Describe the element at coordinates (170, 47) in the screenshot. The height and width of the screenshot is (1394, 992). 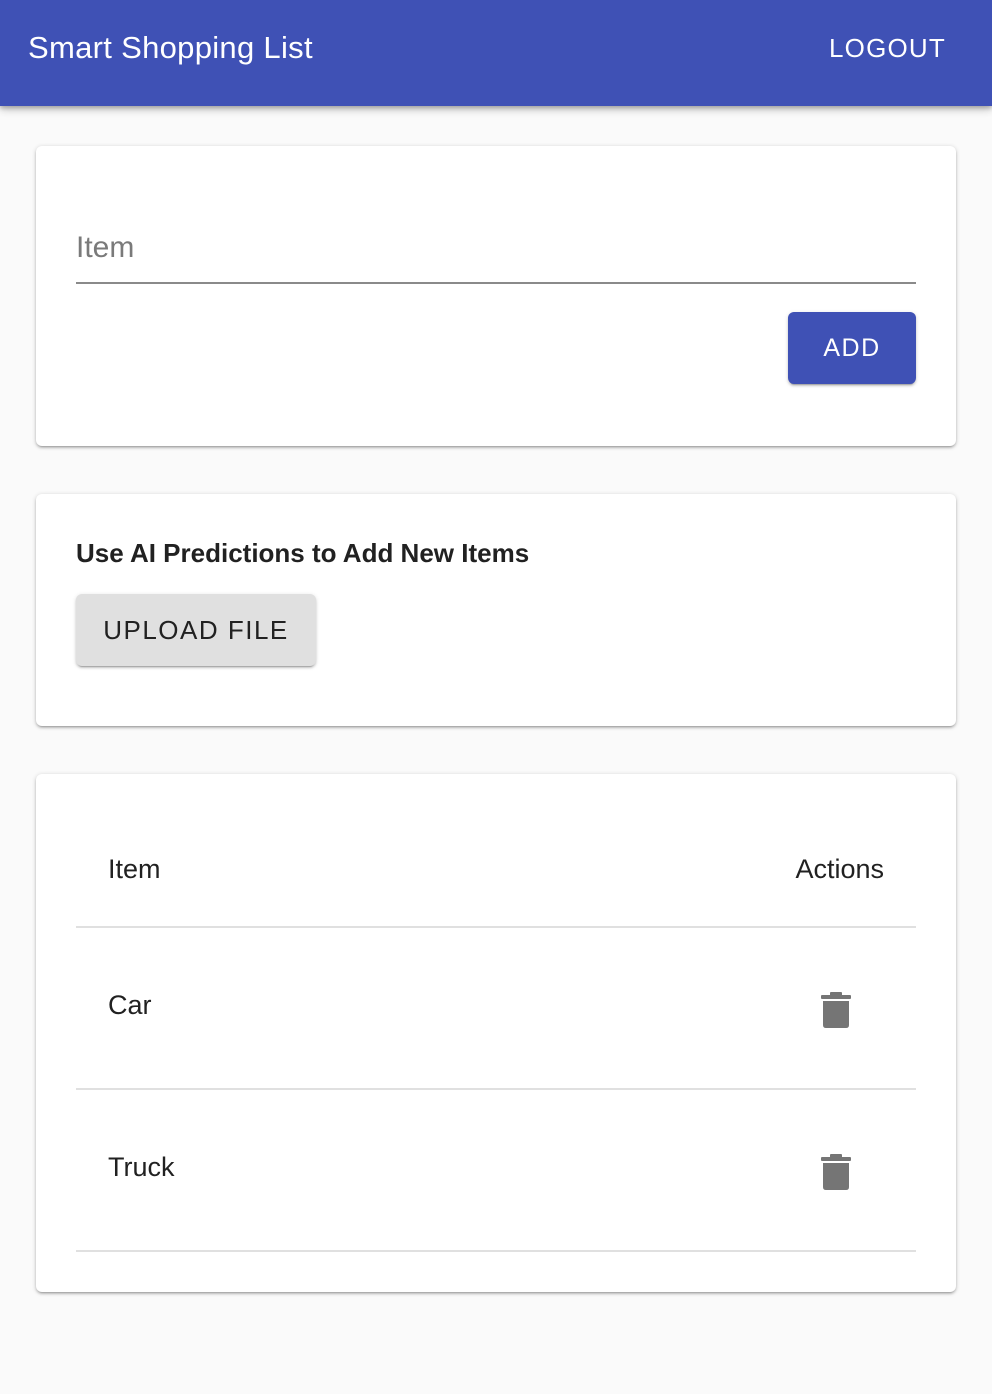
I see `app-title: Smart Shopping List` at that location.